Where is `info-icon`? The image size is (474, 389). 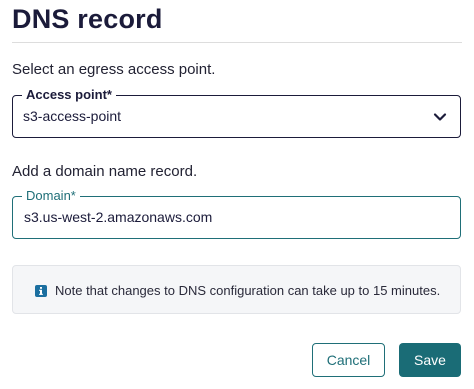 info-icon is located at coordinates (41, 291).